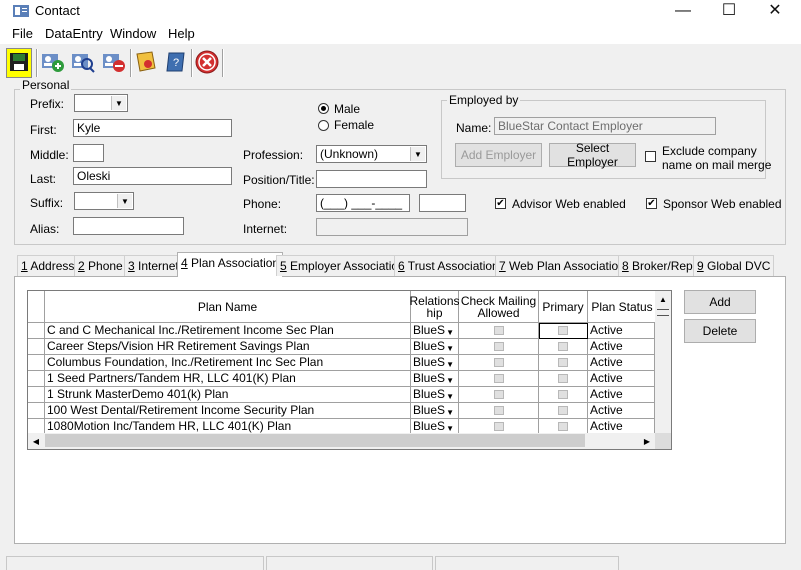  Describe the element at coordinates (181, 33) in the screenshot. I see `menu-help: Help` at that location.